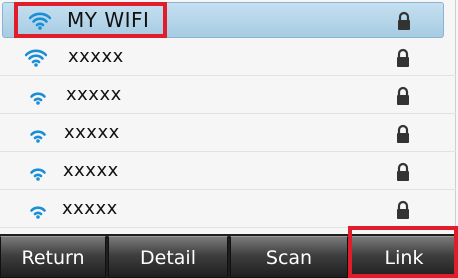 The image size is (458, 278). Describe the element at coordinates (404, 257) in the screenshot. I see `link-button: Link` at that location.